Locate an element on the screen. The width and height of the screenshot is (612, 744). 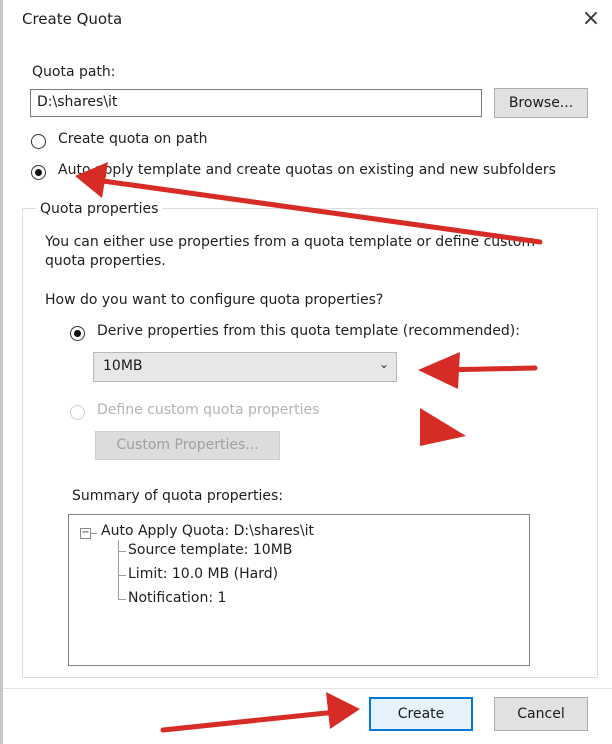
cancel-button: Cancel is located at coordinates (541, 714).